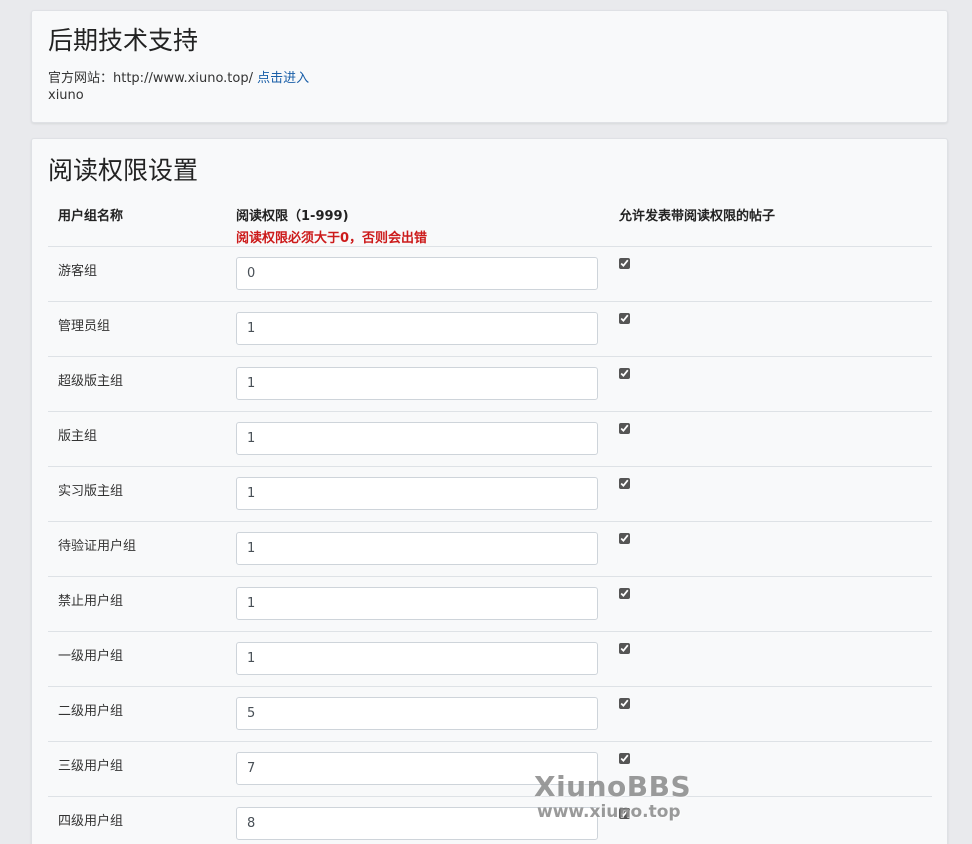 The image size is (972, 844). I want to click on table-row: 四级用户组, so click(490, 820).